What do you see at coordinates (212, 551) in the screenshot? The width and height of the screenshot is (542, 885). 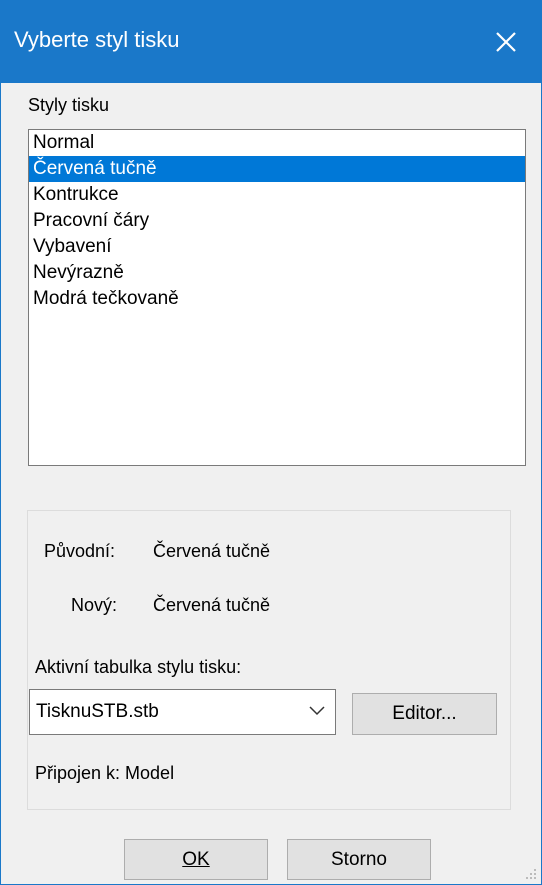 I see `original-value: Červená tučně` at bounding box center [212, 551].